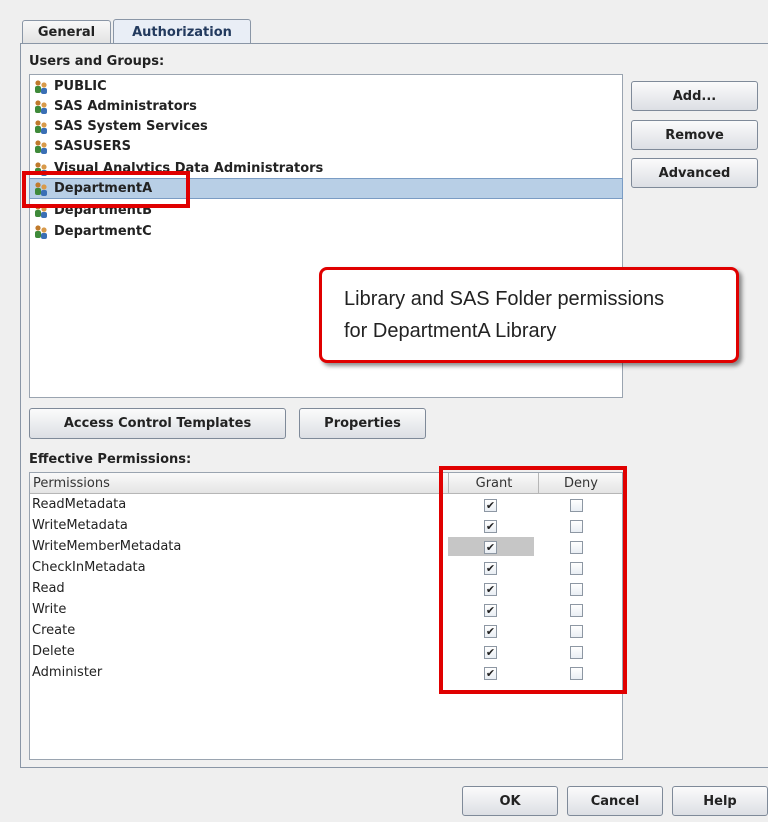 The width and height of the screenshot is (768, 822). Describe the element at coordinates (182, 31) in the screenshot. I see `tab-authorization: Authorization` at that location.